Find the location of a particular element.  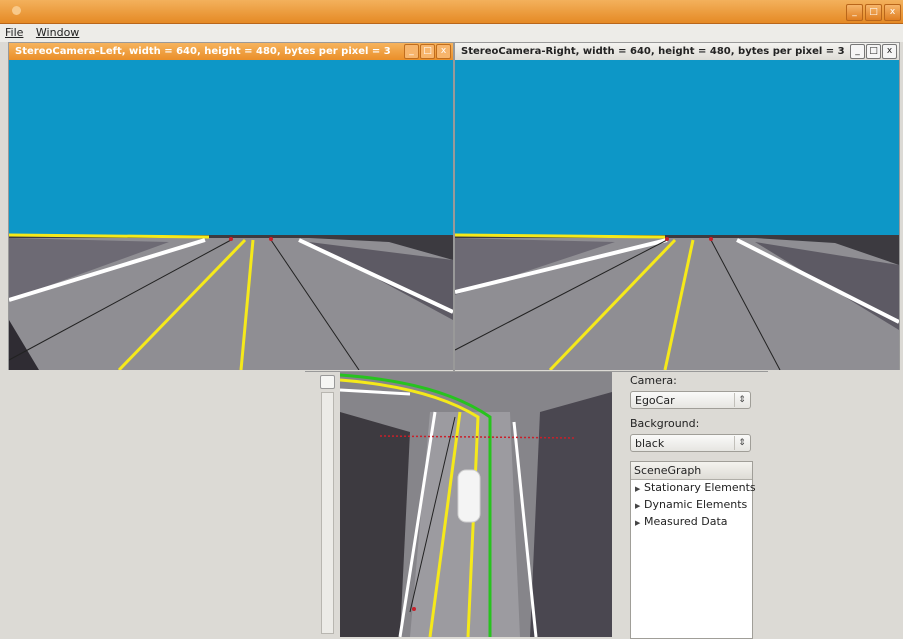

camera-left-close-button: x is located at coordinates (443, 51).